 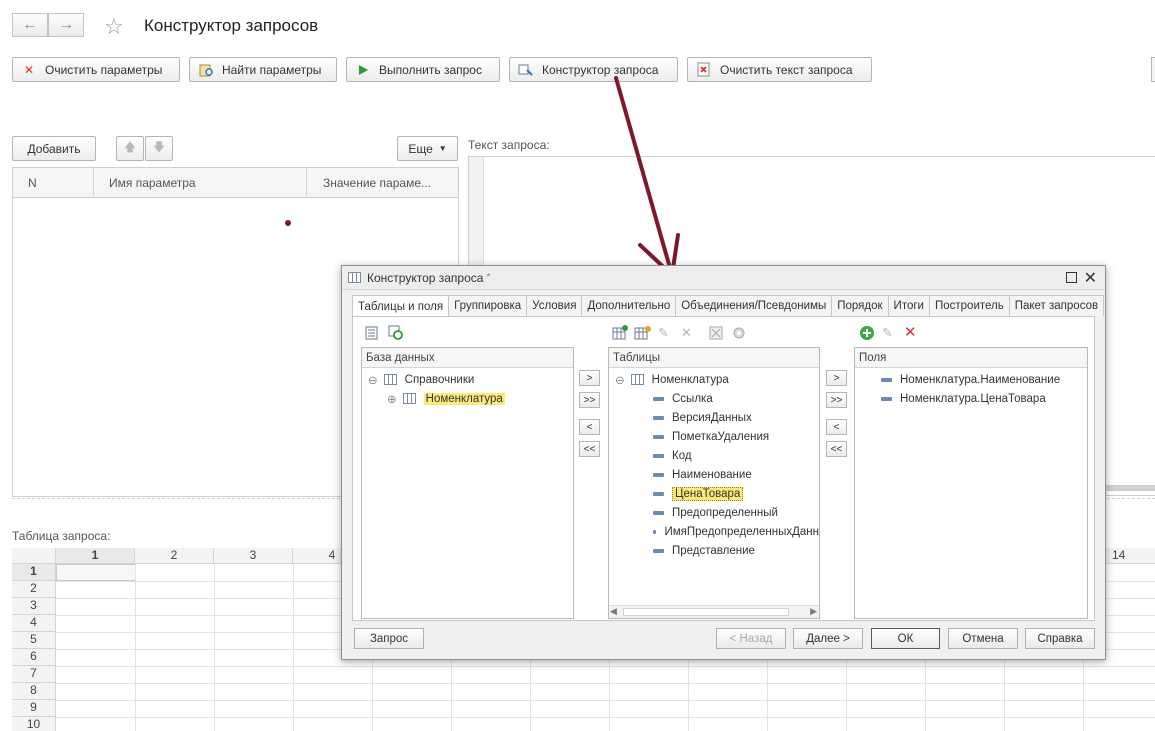 What do you see at coordinates (114, 27) in the screenshot?
I see `star-icon: ☆` at bounding box center [114, 27].